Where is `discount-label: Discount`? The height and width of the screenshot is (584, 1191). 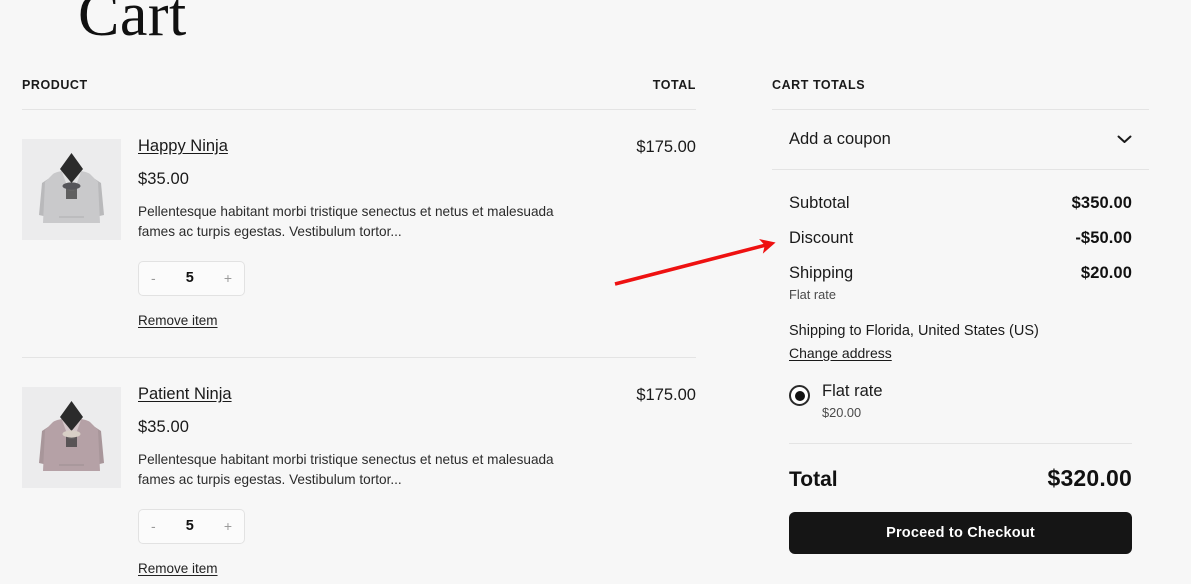
discount-label: Discount is located at coordinates (821, 238).